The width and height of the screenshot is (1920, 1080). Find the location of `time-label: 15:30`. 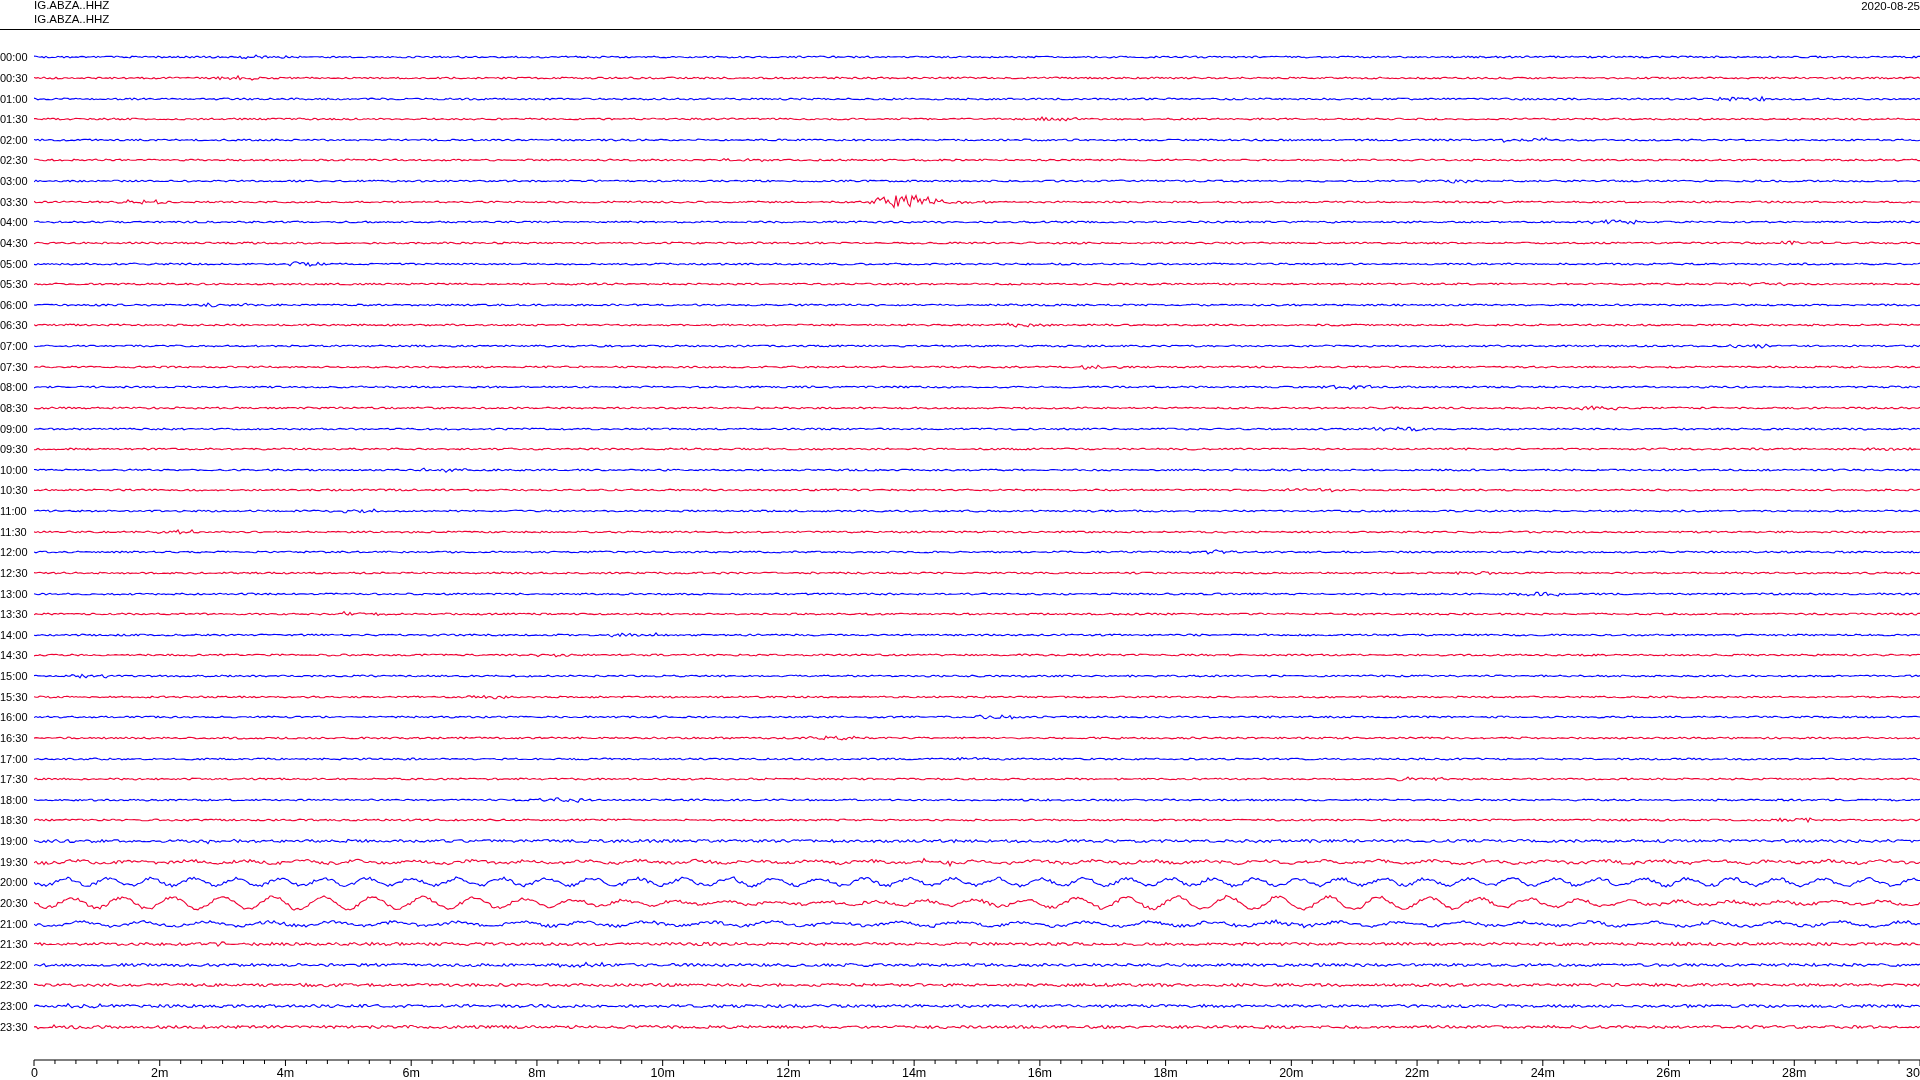

time-label: 15:30 is located at coordinates (14, 696).